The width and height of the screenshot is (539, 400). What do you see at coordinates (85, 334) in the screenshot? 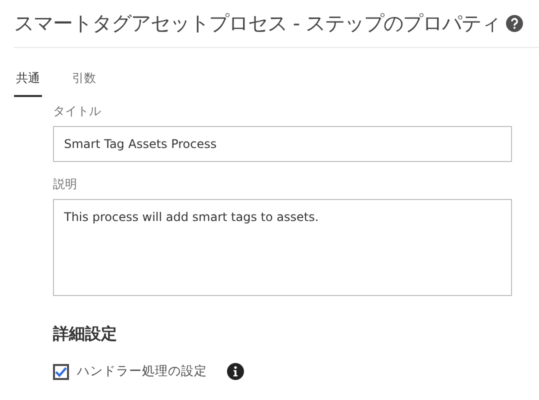
I see `section-heading: 詳細設定` at bounding box center [85, 334].